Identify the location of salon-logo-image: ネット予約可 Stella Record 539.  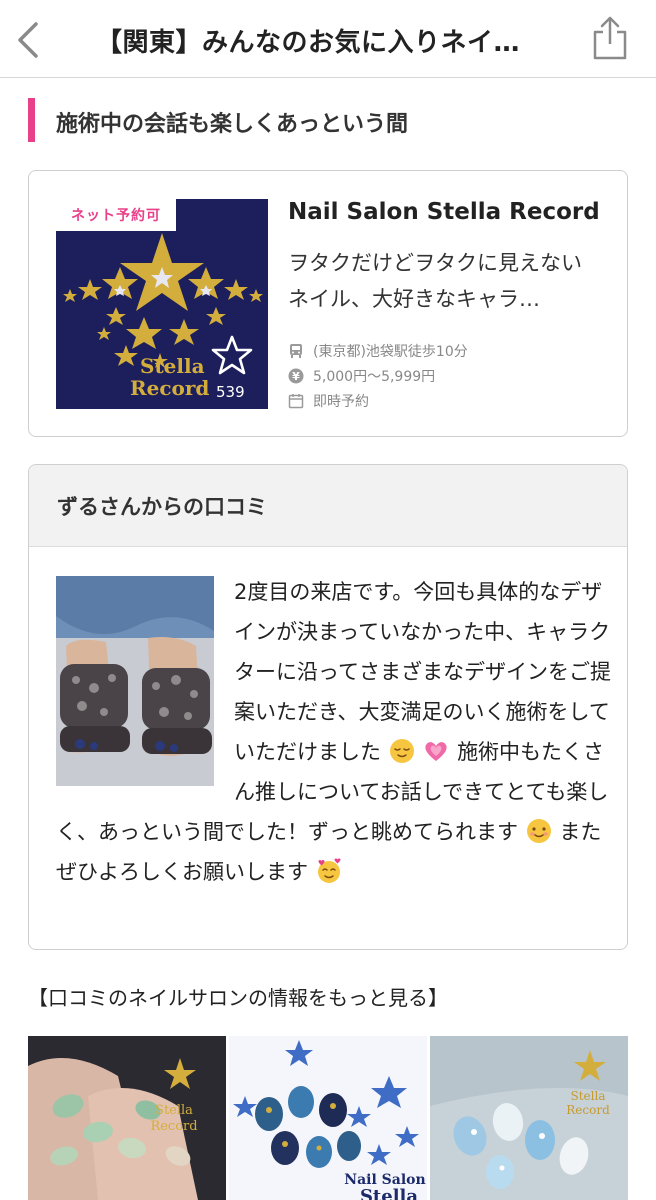
(162, 304).